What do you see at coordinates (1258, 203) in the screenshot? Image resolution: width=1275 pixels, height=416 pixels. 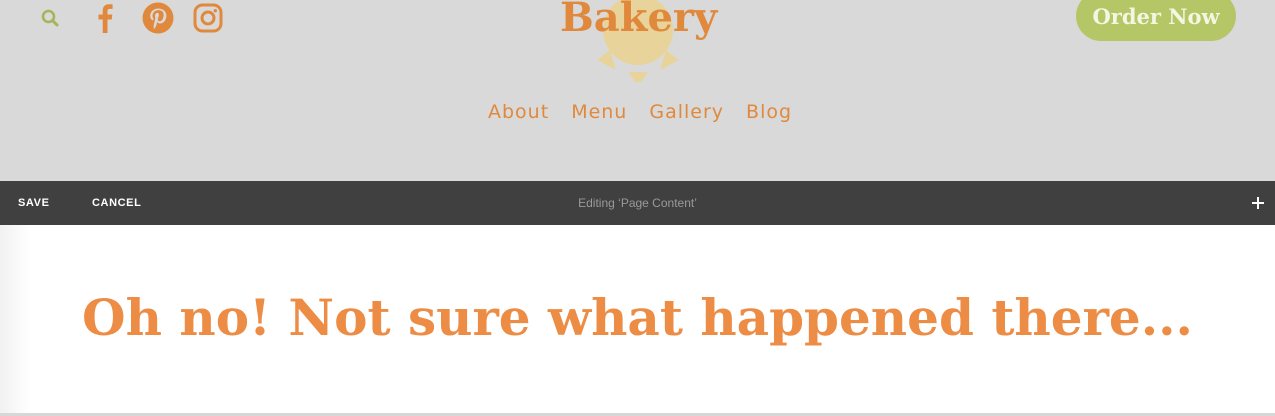 I see `plus-icon` at bounding box center [1258, 203].